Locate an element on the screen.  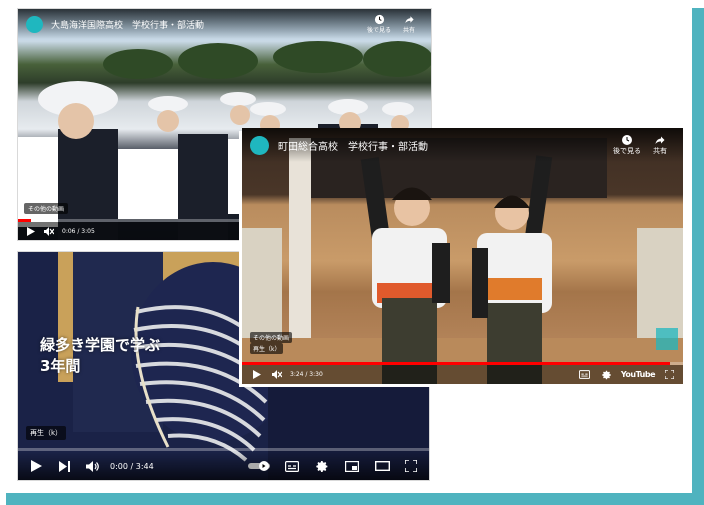
skip-next-icon is located at coordinates (64, 466).